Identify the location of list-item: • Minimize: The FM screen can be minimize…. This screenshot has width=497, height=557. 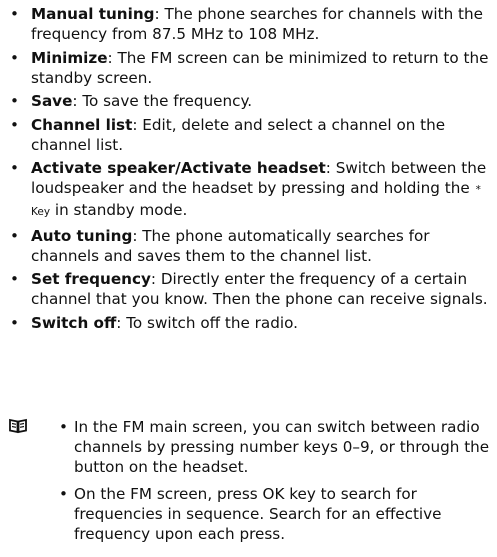
(248, 68).